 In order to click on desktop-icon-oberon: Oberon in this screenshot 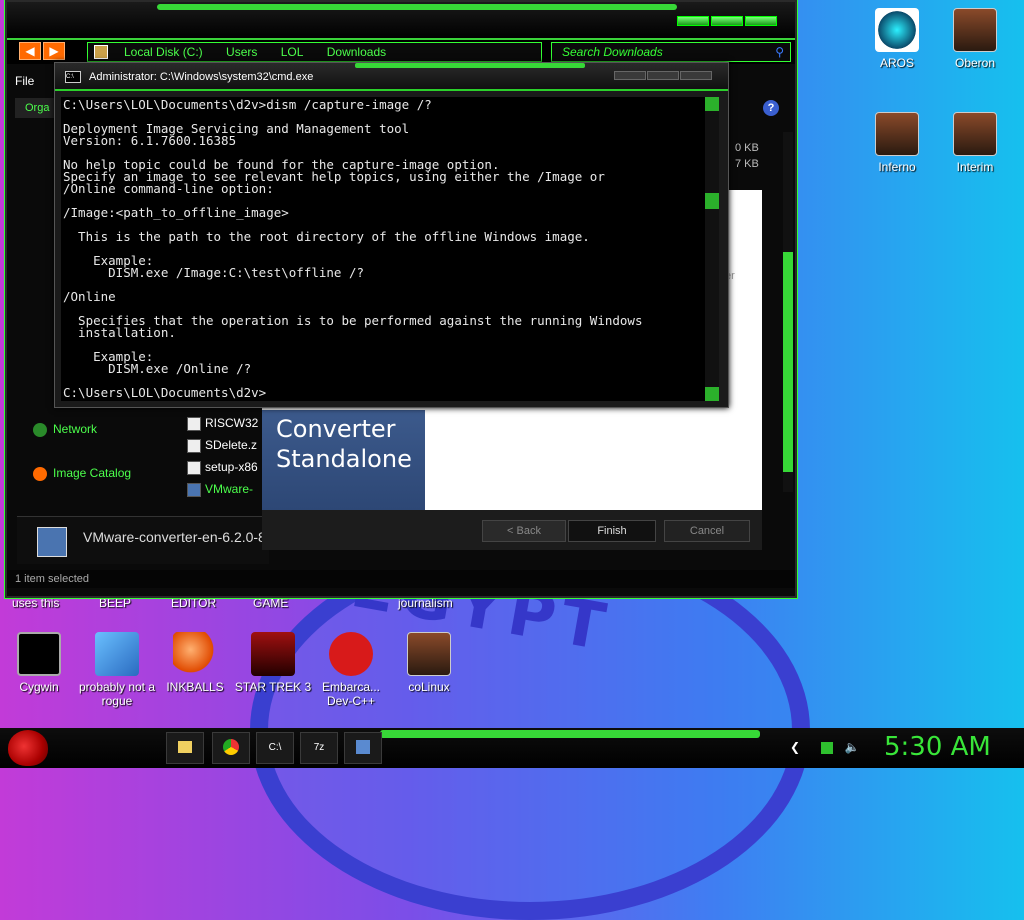, I will do `click(975, 39)`.